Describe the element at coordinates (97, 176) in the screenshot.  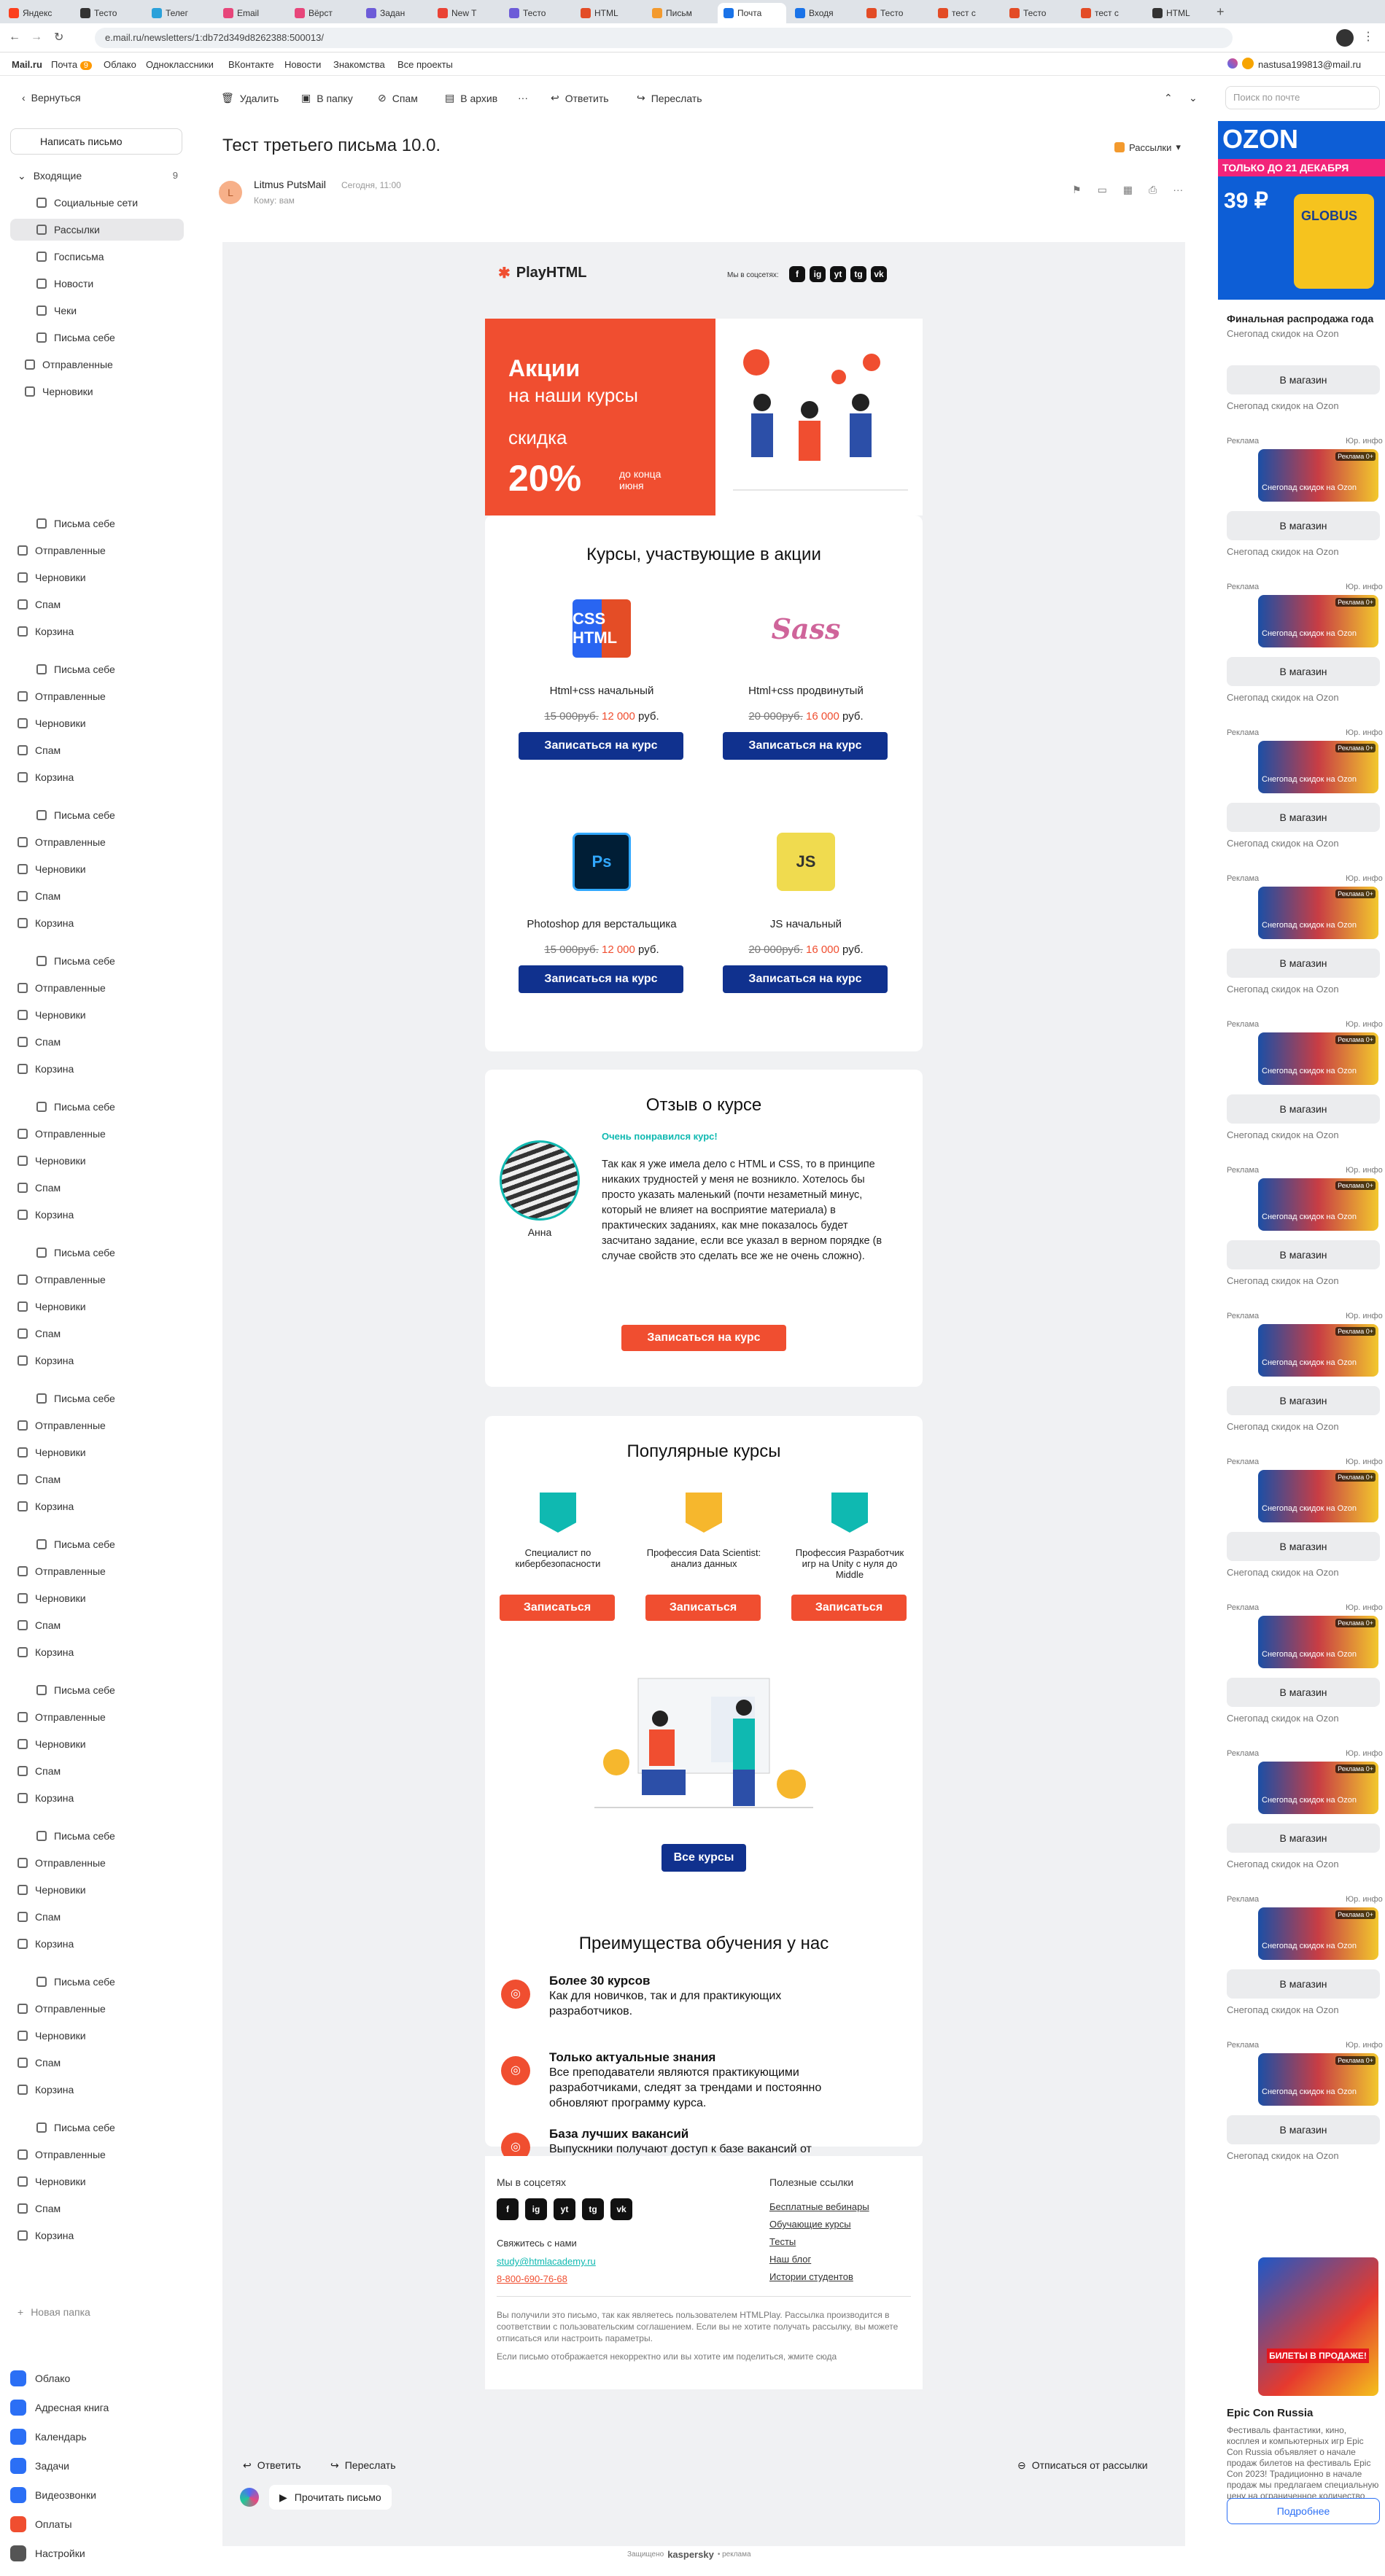
I see `folder-inbox: ⌄ Входящие 9` at that location.